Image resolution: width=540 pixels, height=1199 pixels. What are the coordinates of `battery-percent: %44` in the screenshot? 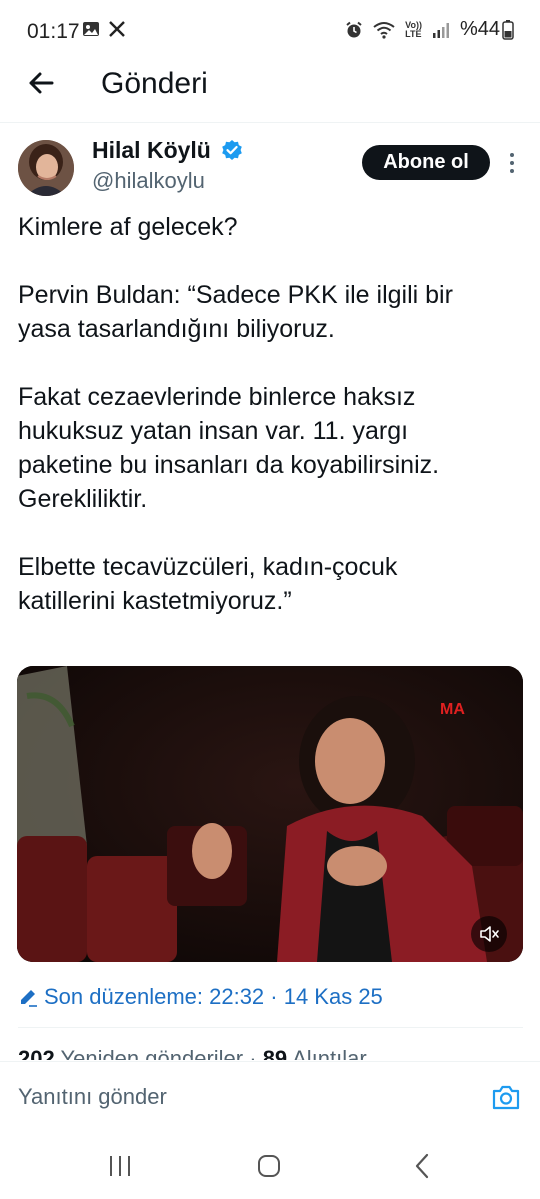 It's located at (479, 29).